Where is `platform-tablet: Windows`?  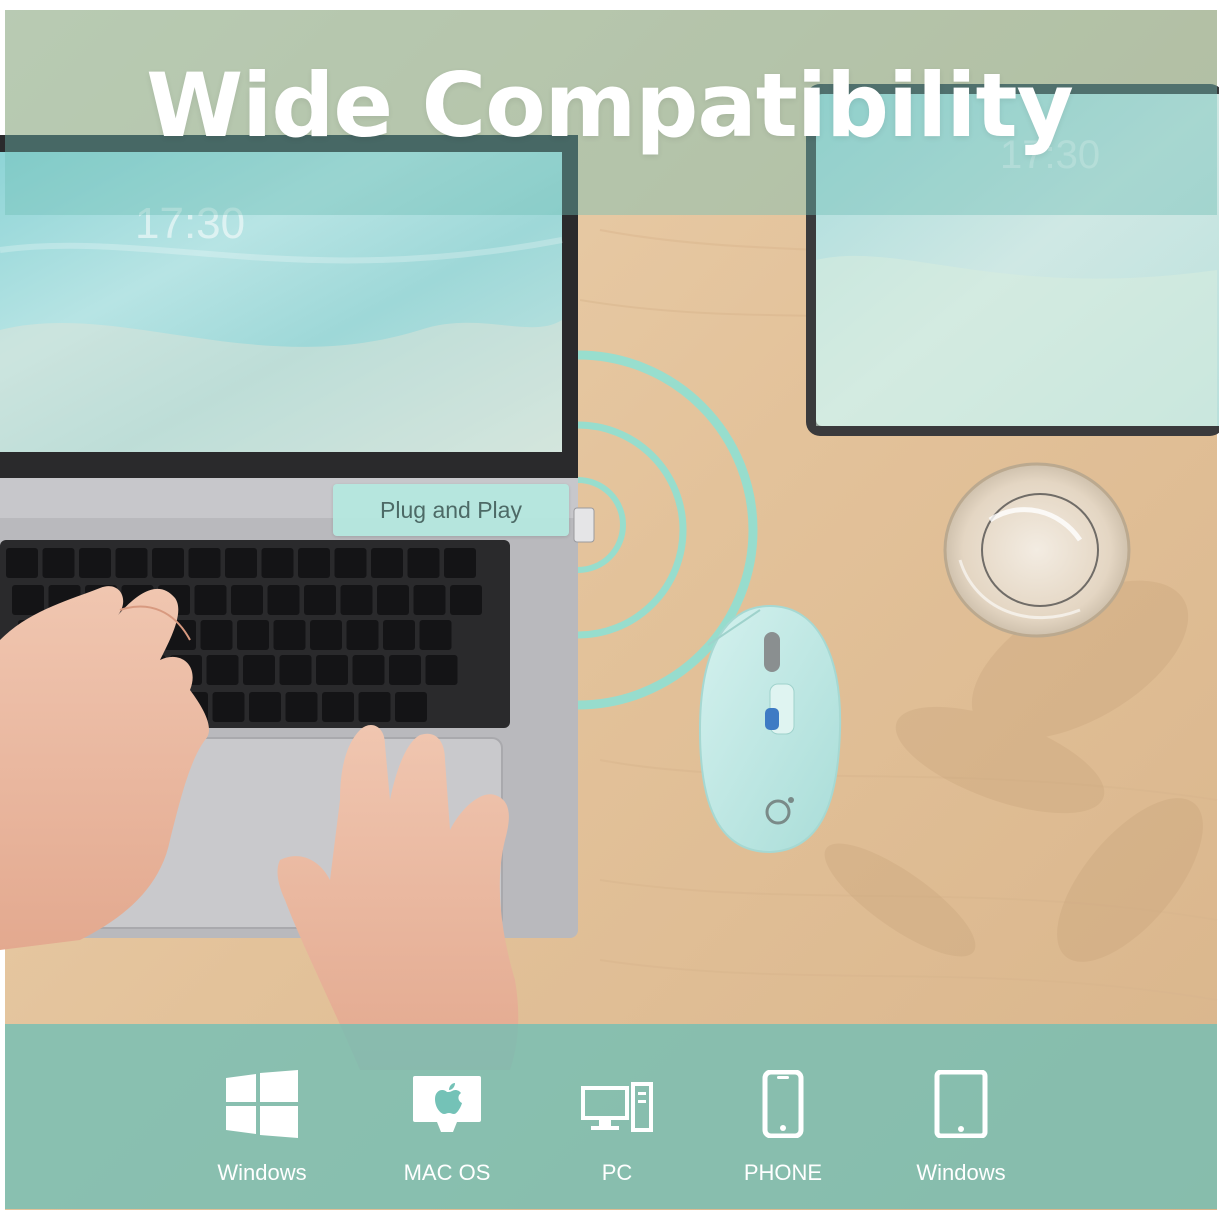 platform-tablet: Windows is located at coordinates (961, 1128).